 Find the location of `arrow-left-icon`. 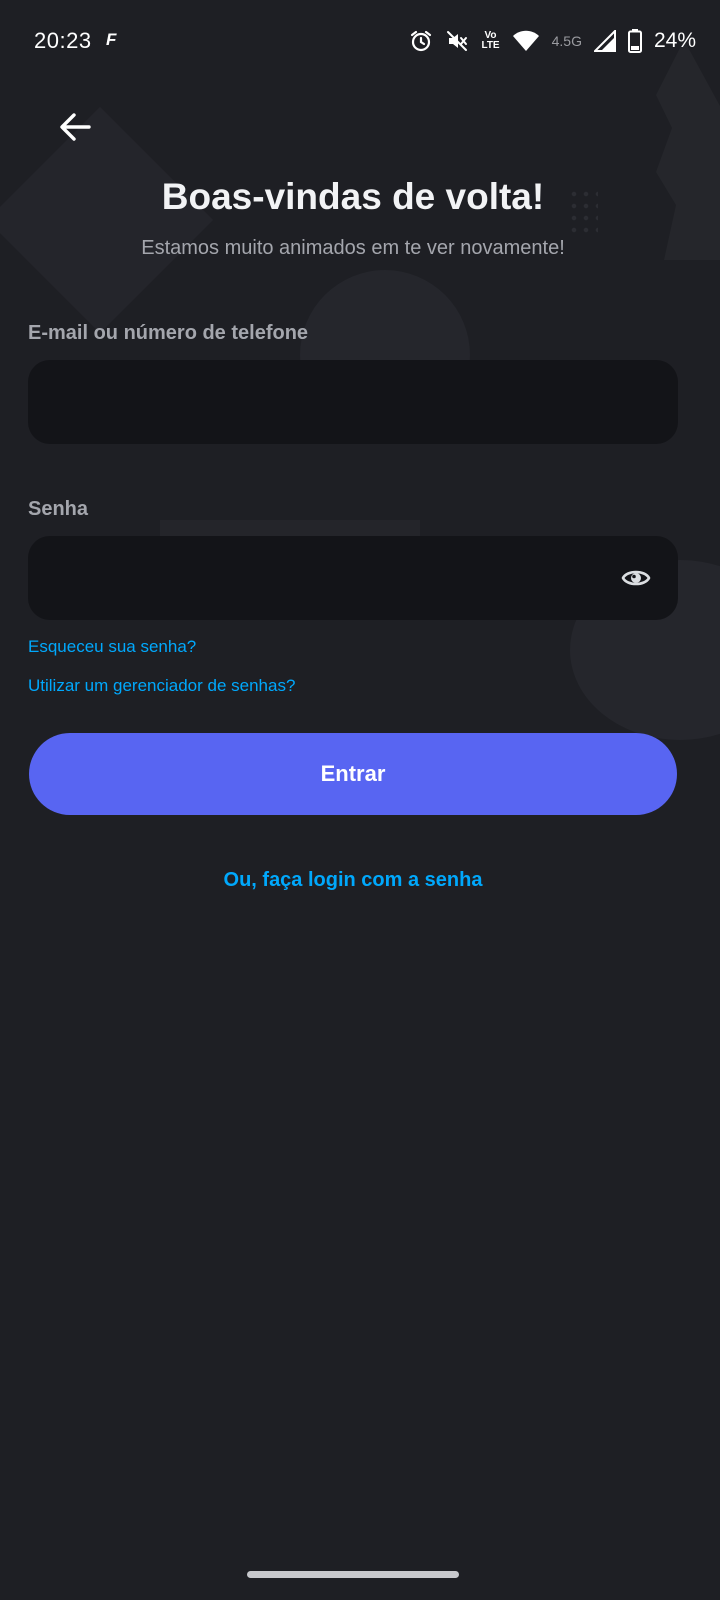

arrow-left-icon is located at coordinates (75, 127).